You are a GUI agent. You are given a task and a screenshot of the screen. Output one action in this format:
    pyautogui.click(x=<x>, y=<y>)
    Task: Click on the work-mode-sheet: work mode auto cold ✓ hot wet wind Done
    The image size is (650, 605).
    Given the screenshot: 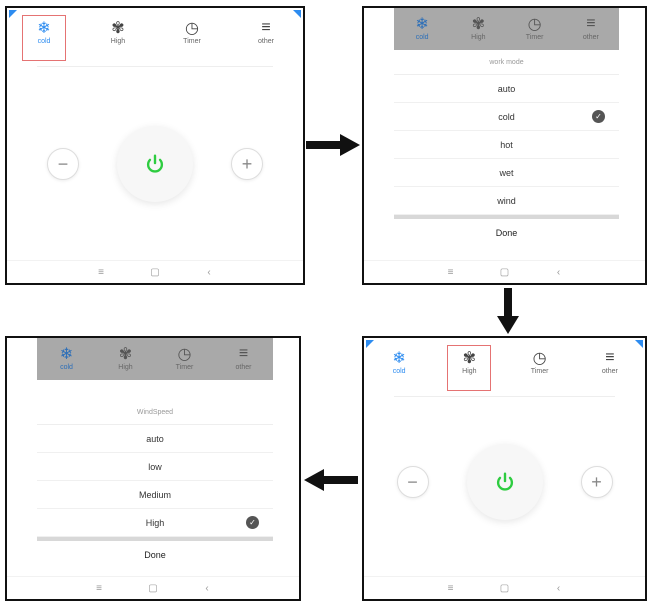 What is the action you would take?
    pyautogui.click(x=506, y=155)
    